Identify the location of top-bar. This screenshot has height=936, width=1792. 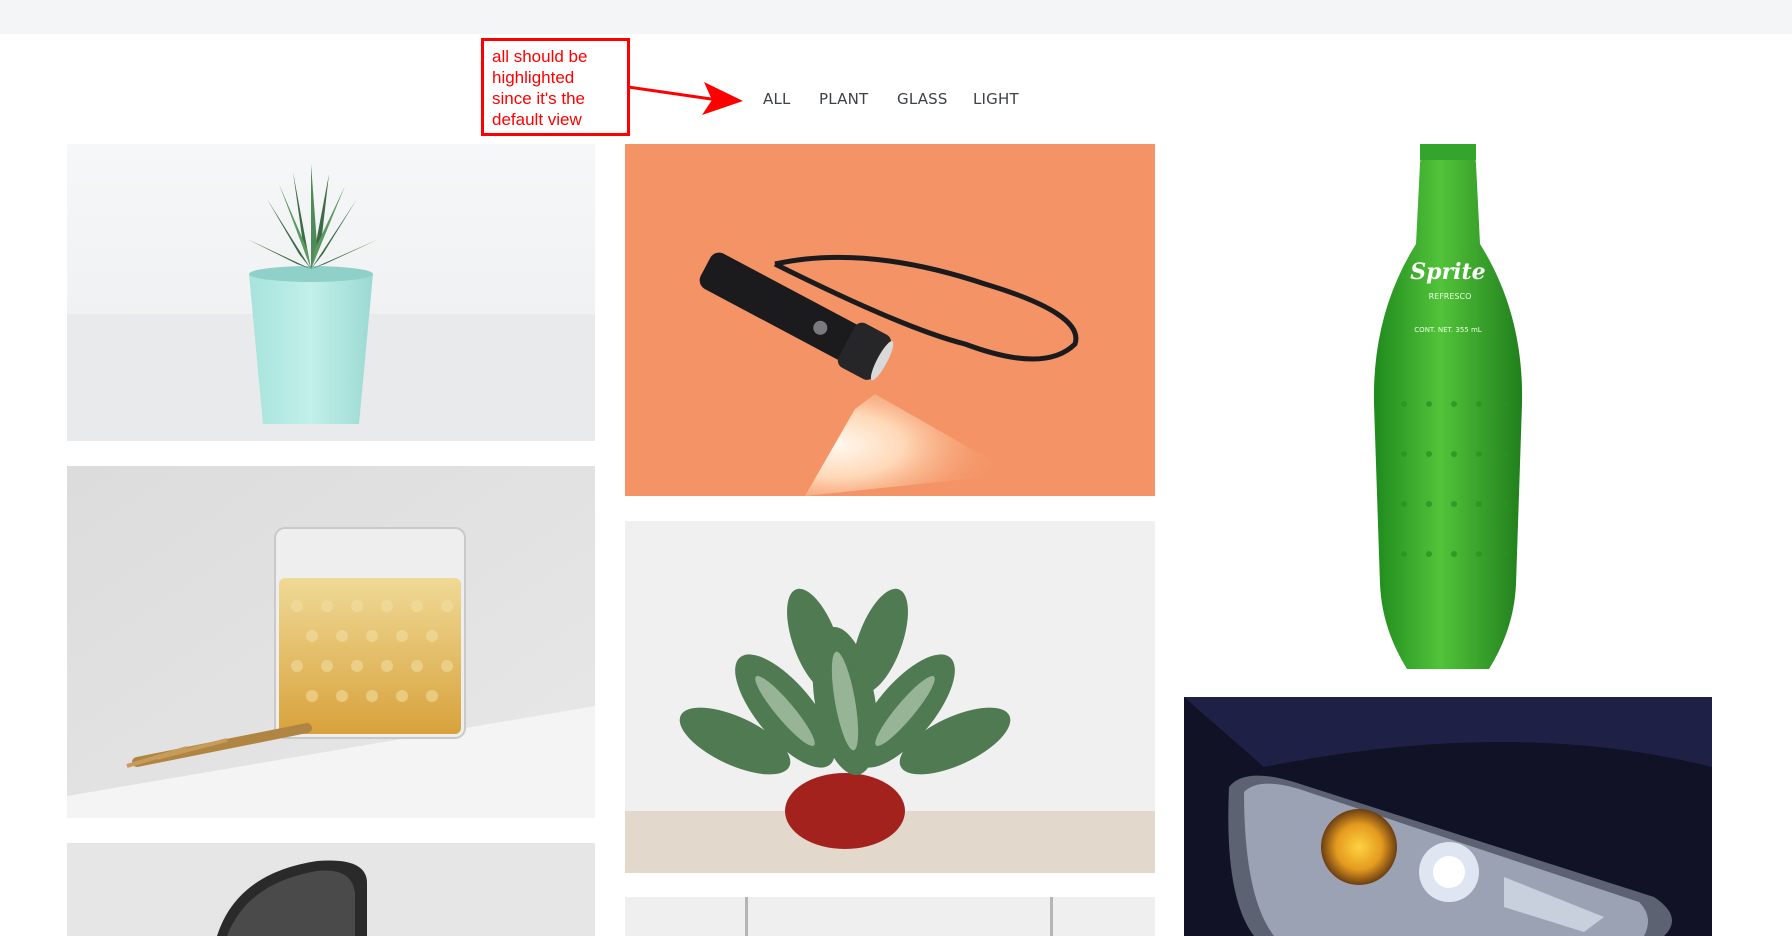
(896, 17).